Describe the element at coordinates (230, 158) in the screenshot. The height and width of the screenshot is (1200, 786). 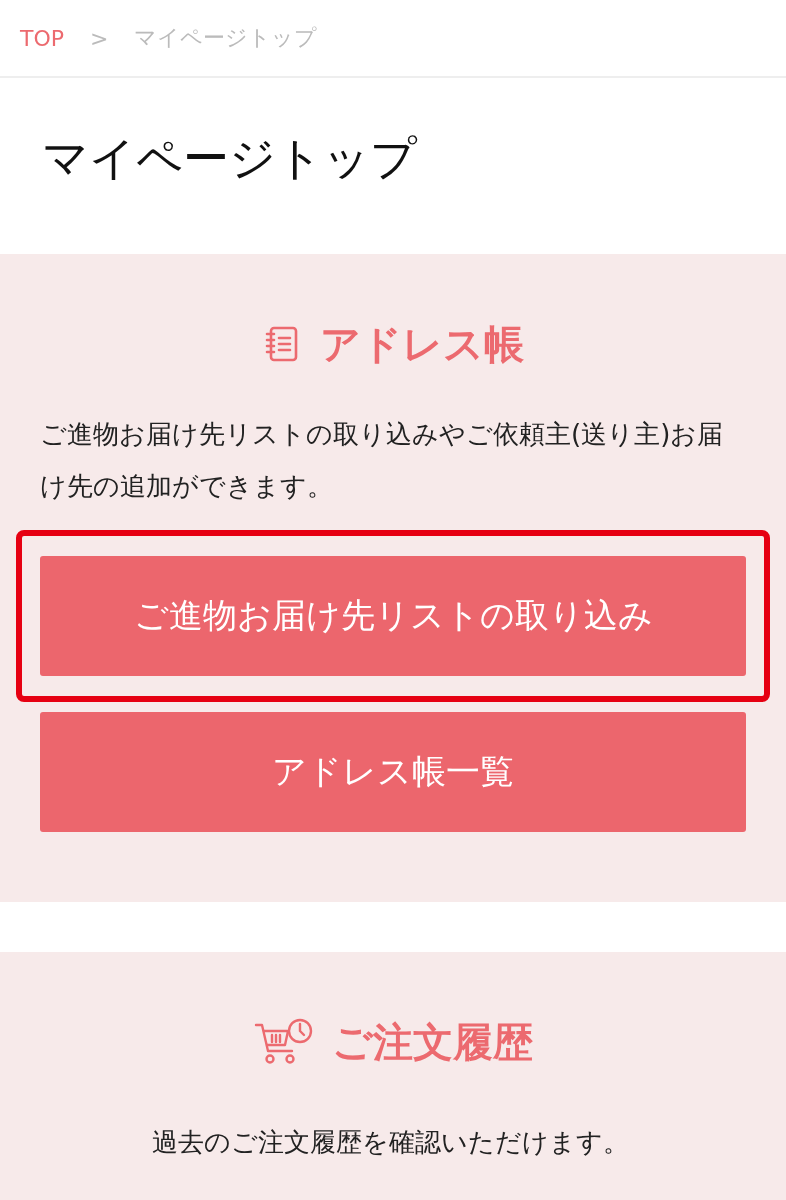
I see `page-title: マイページトップ` at that location.